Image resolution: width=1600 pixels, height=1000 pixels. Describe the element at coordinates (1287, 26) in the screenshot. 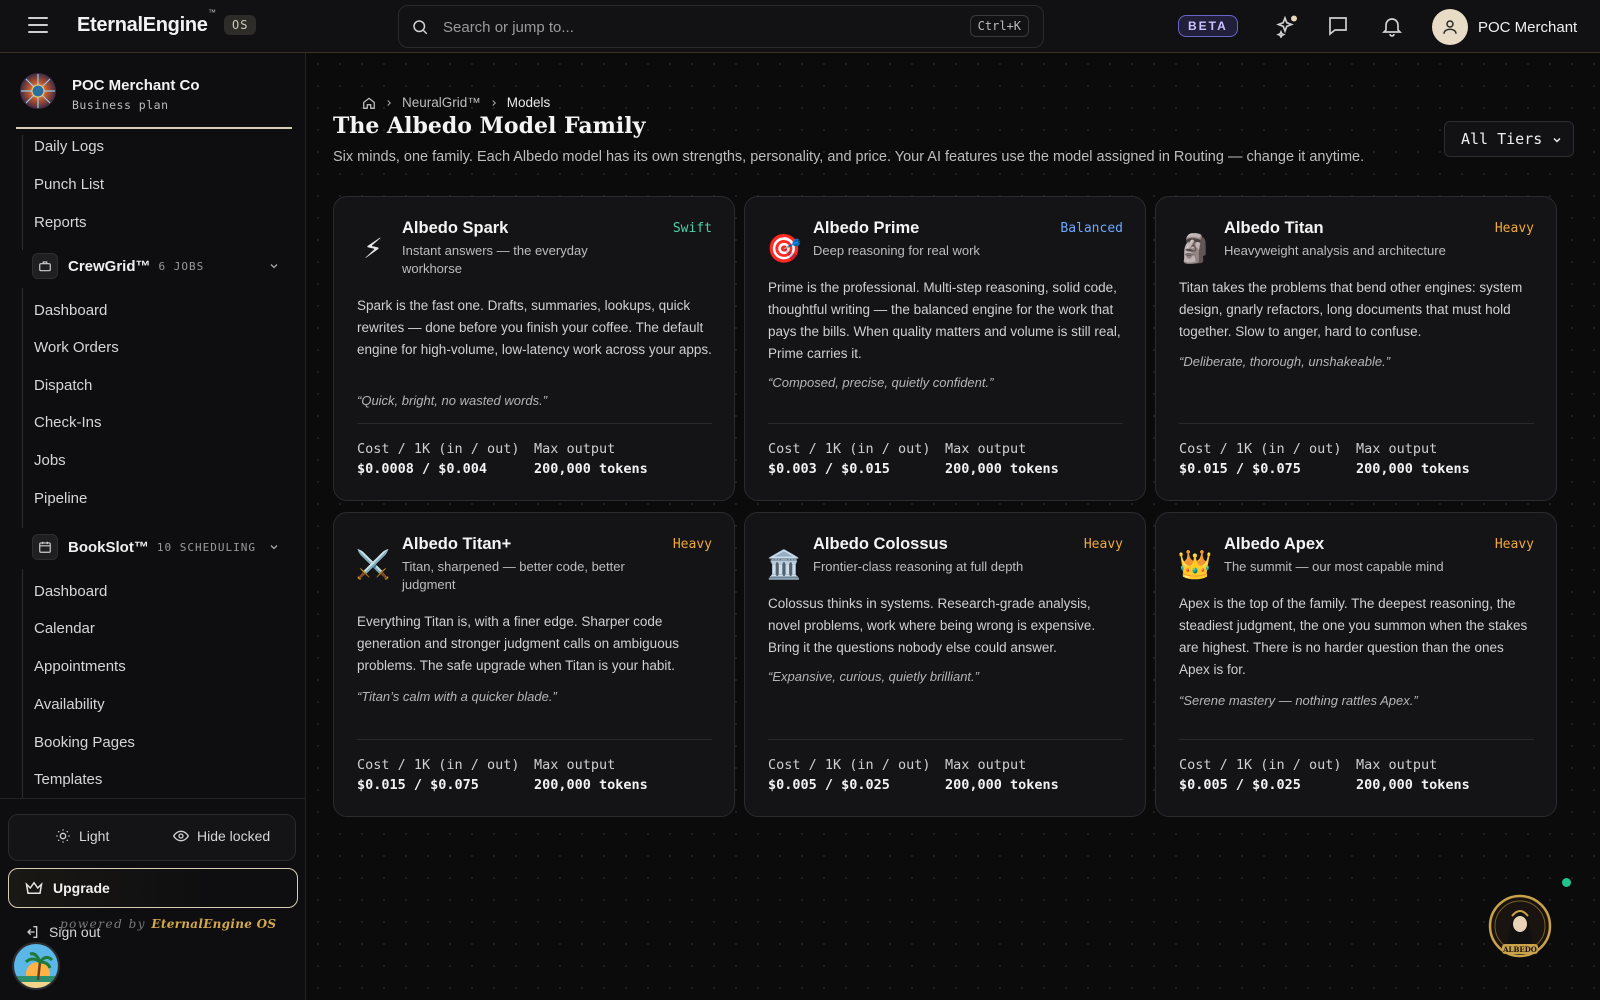

I see `sparkle-icon` at that location.